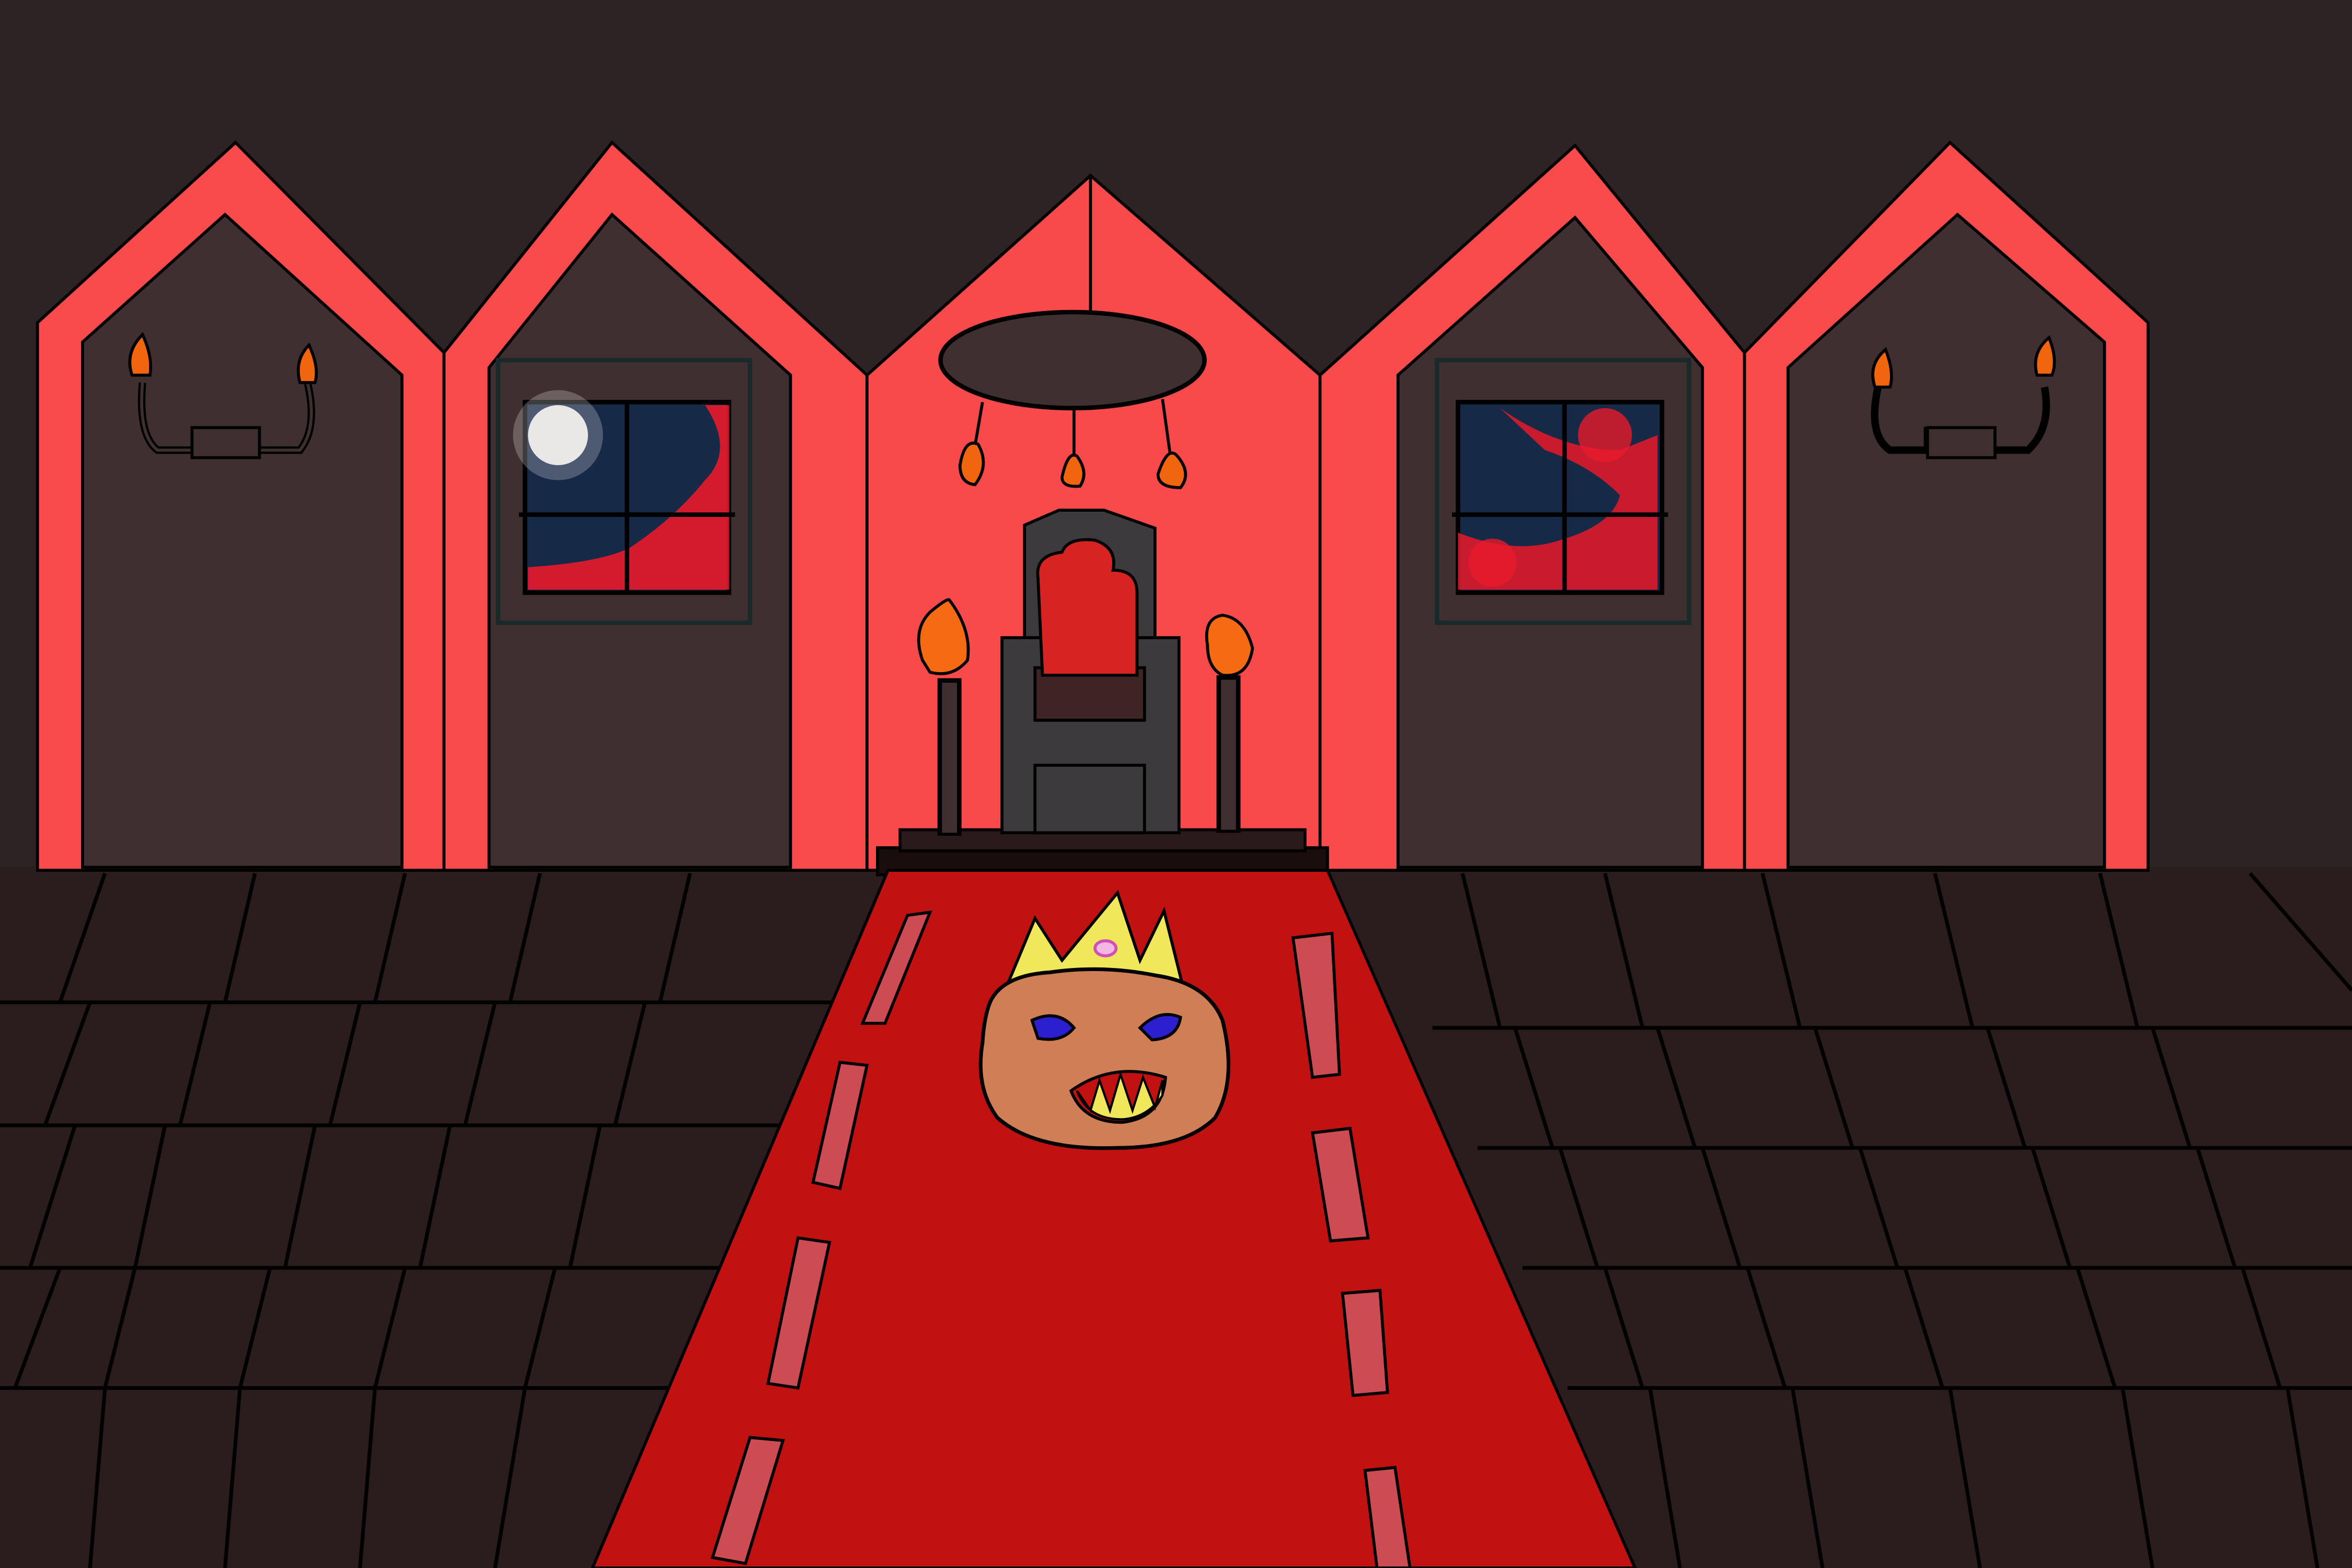 This screenshot has height=1568, width=2352. I want to click on throne-dais, so click(1102, 852).